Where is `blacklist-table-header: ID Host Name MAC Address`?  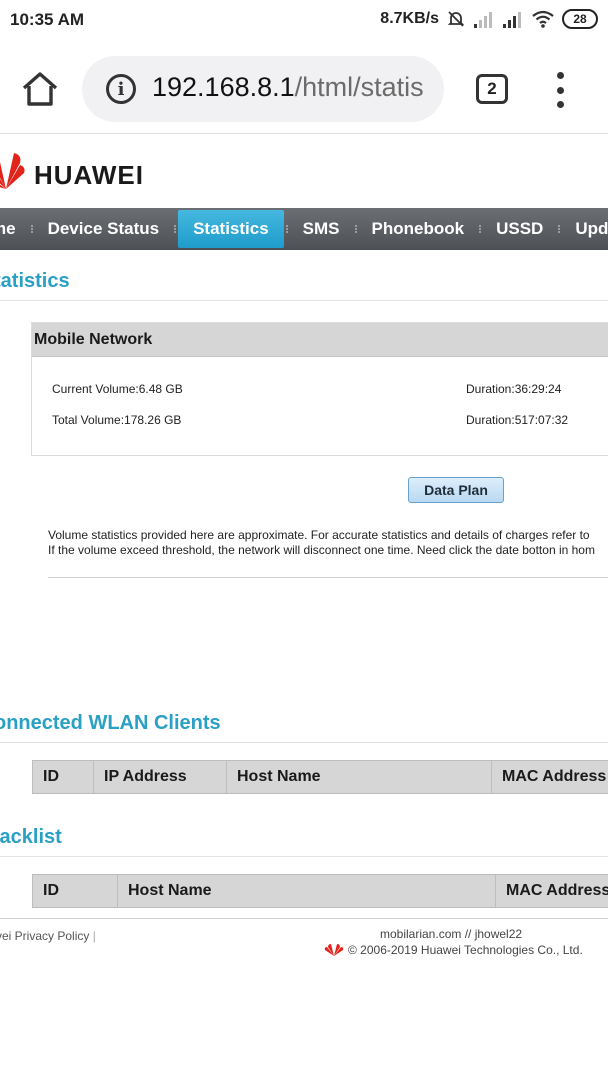
blacklist-table-header: ID Host Name MAC Address is located at coordinates (320, 891).